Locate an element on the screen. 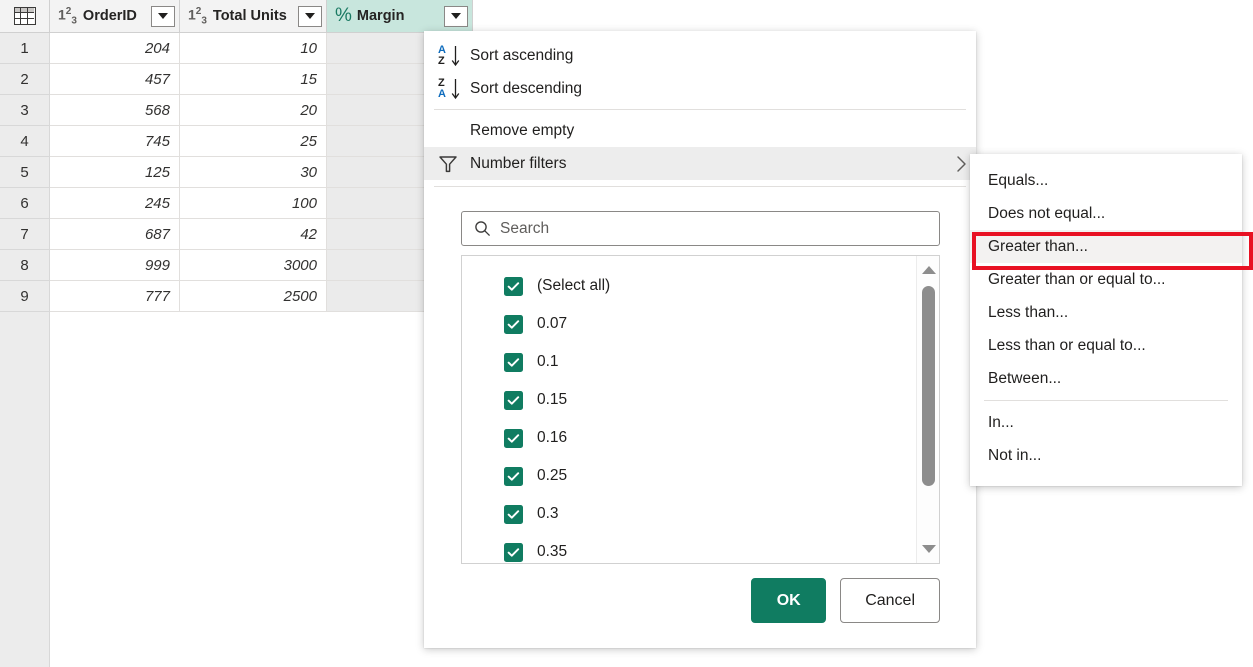 Image resolution: width=1253 pixels, height=667 pixels. row-number-cell: 6 is located at coordinates (25, 203).